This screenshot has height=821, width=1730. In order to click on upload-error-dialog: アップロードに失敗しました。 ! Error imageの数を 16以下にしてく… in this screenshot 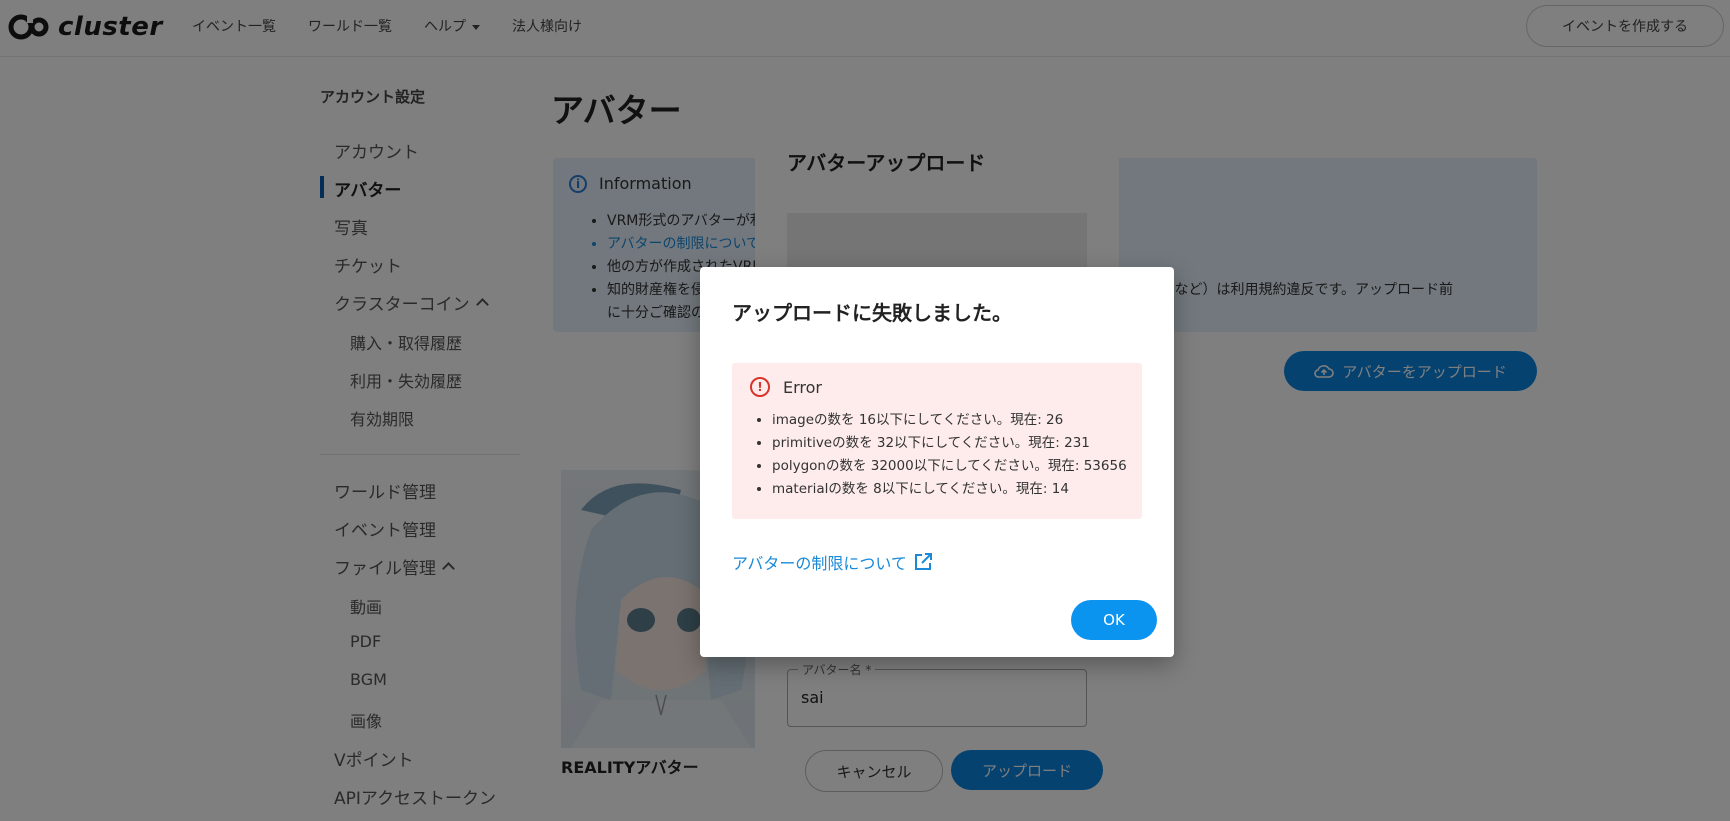, I will do `click(937, 462)`.